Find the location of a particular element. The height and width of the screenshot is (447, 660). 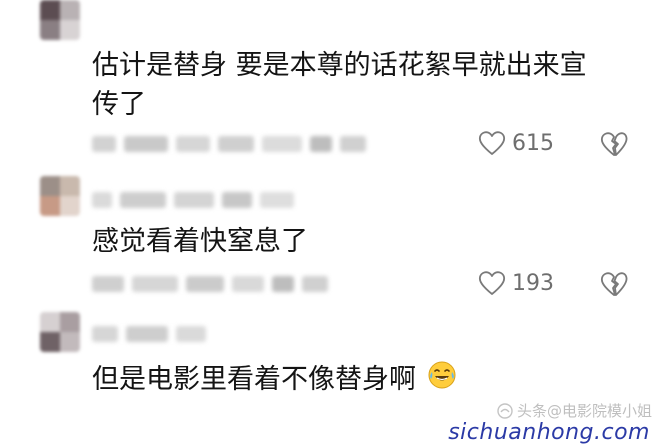

comment-text-line: 估计是替身 要是本尊的话花絮早就出来宣 is located at coordinates (339, 65).